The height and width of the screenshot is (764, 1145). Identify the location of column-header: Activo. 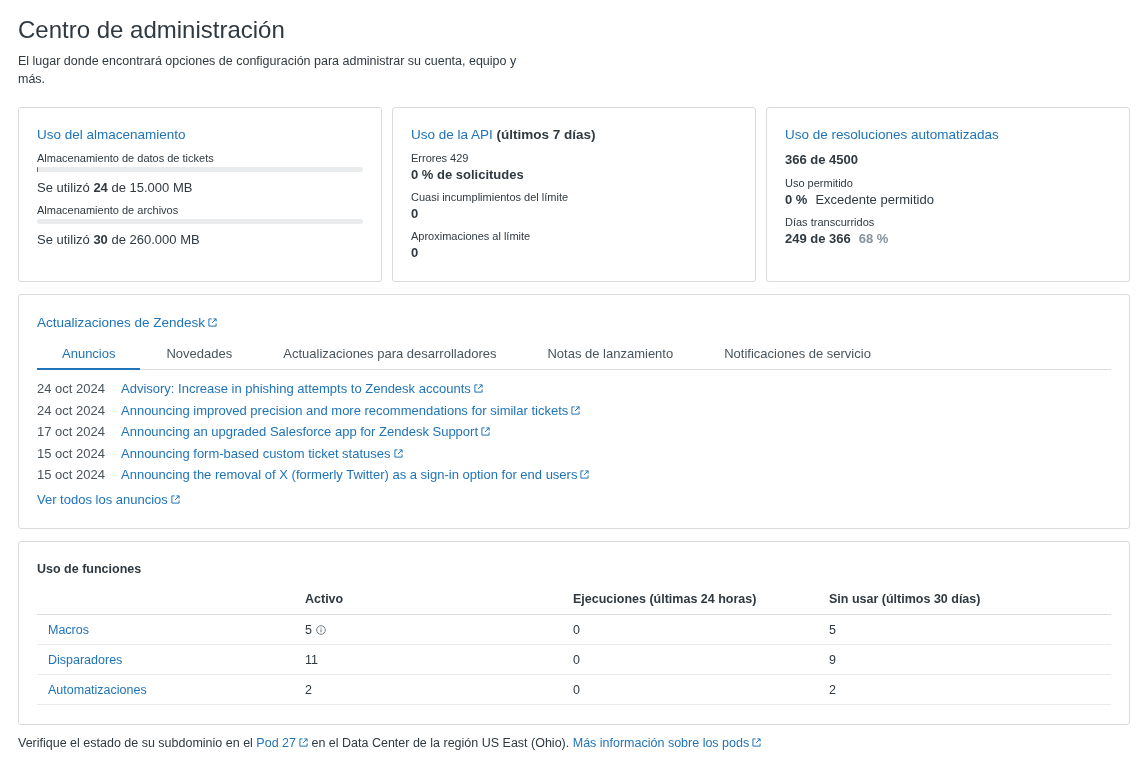
(439, 603).